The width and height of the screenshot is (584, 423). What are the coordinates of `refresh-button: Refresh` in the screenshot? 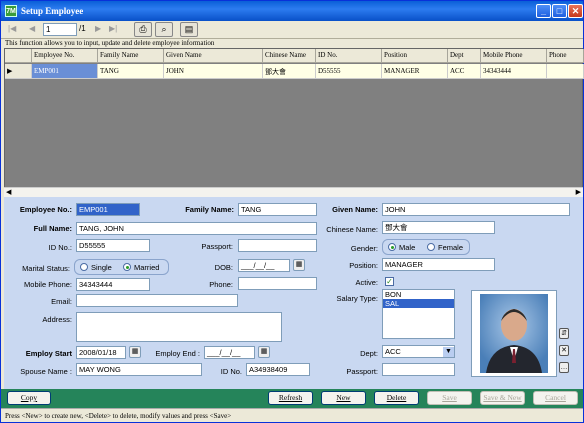 It's located at (290, 398).